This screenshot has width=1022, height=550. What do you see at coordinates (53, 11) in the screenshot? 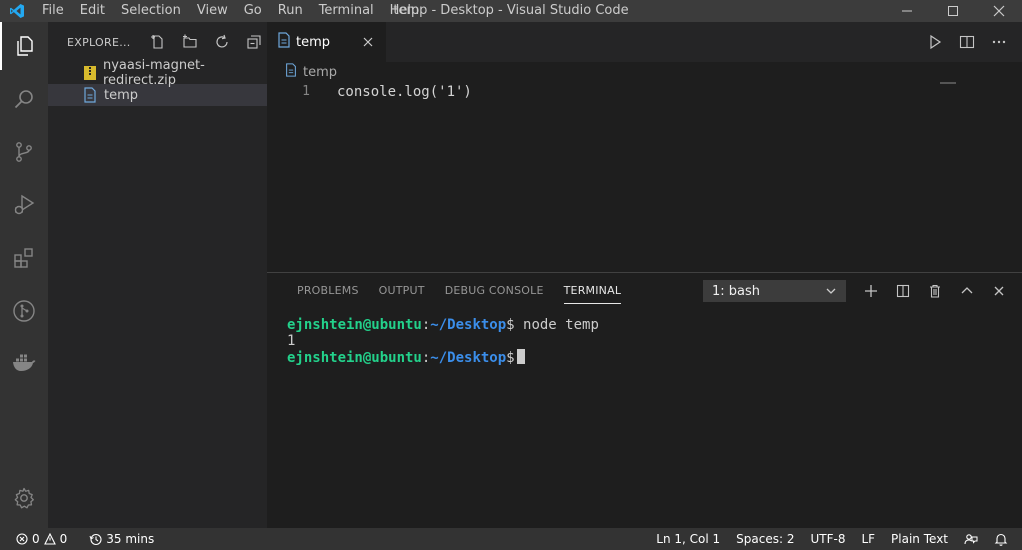
I see `menu-file: File` at bounding box center [53, 11].